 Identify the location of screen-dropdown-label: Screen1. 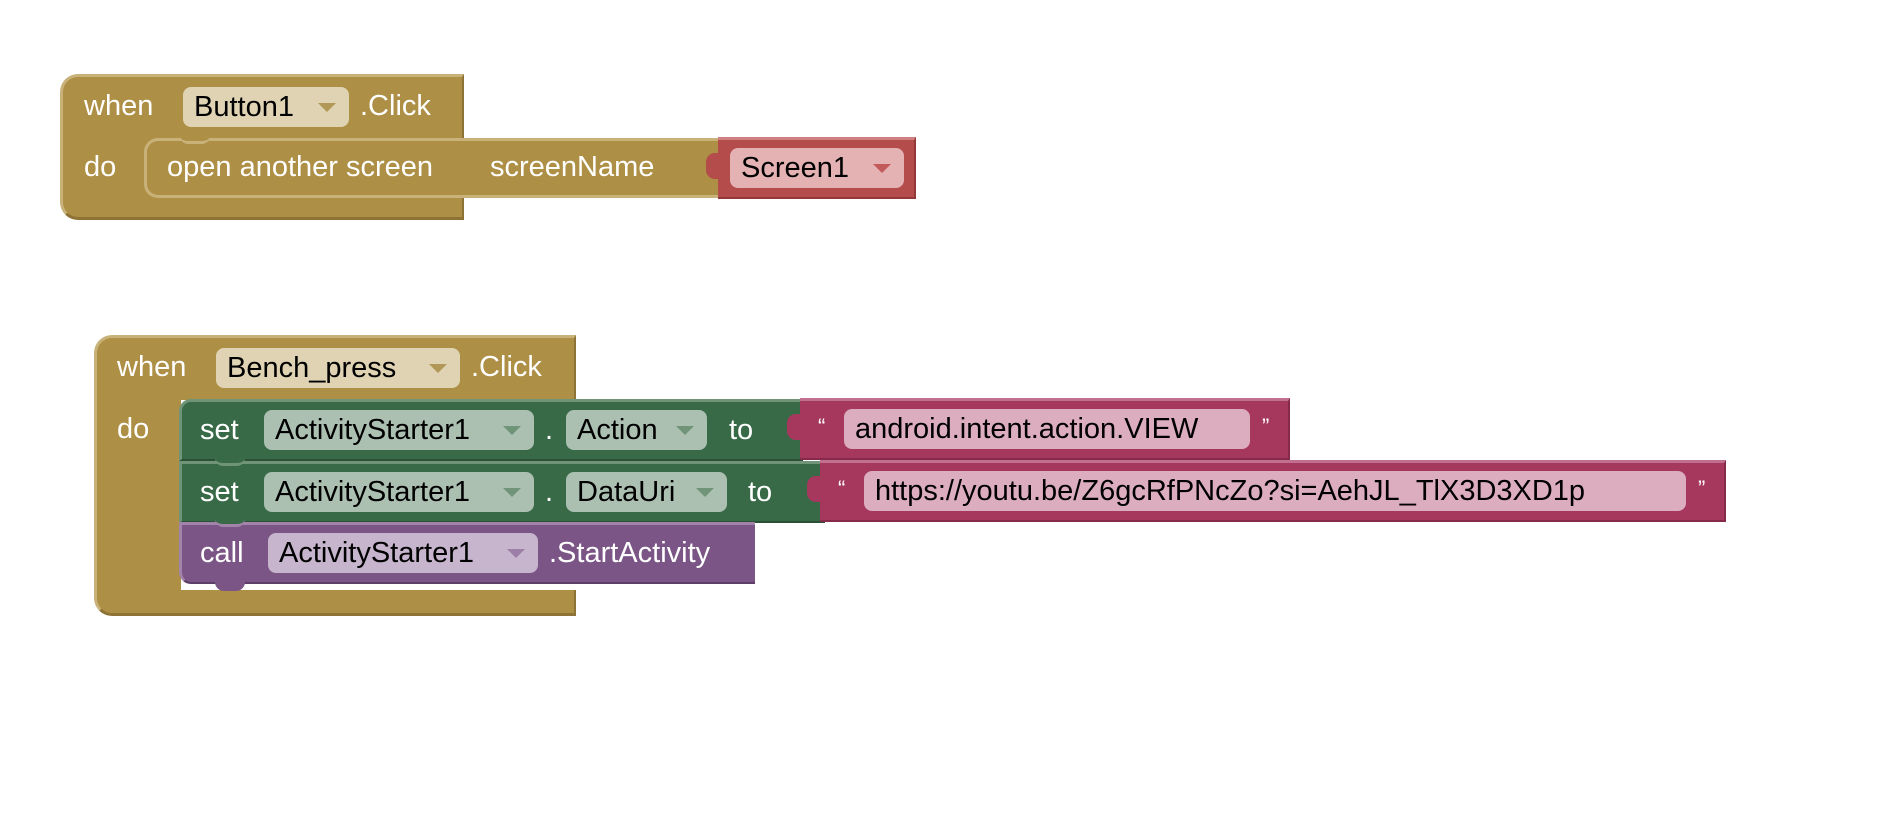
(795, 168).